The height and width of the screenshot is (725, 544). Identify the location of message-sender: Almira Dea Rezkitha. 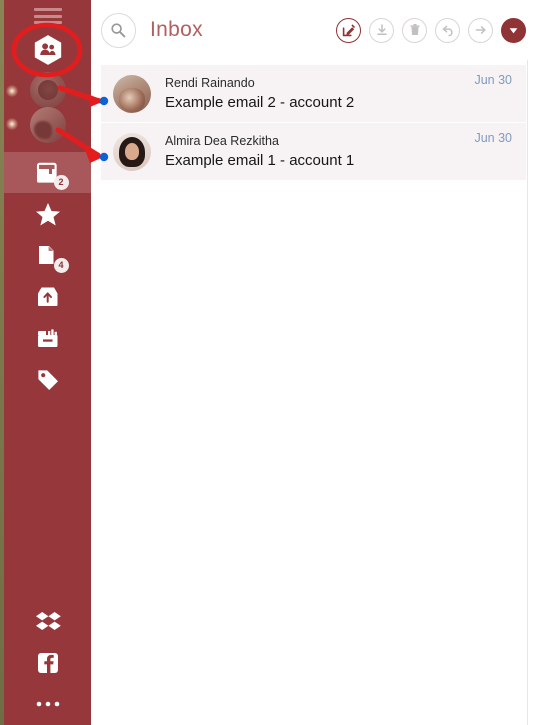
(222, 140).